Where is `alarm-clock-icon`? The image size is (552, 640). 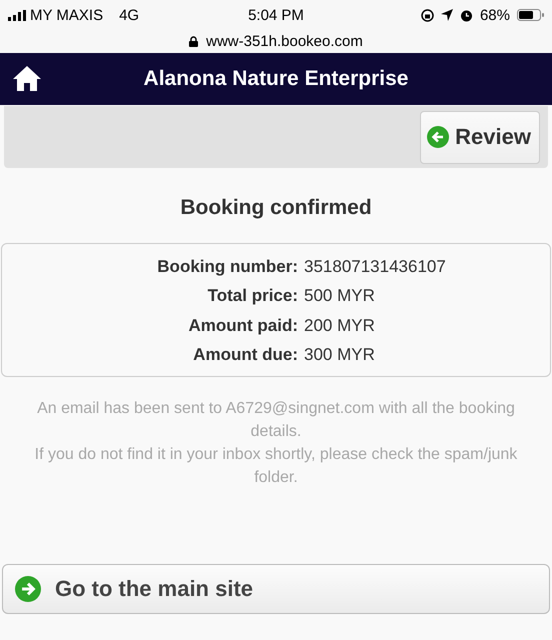
alarm-clock-icon is located at coordinates (466, 15).